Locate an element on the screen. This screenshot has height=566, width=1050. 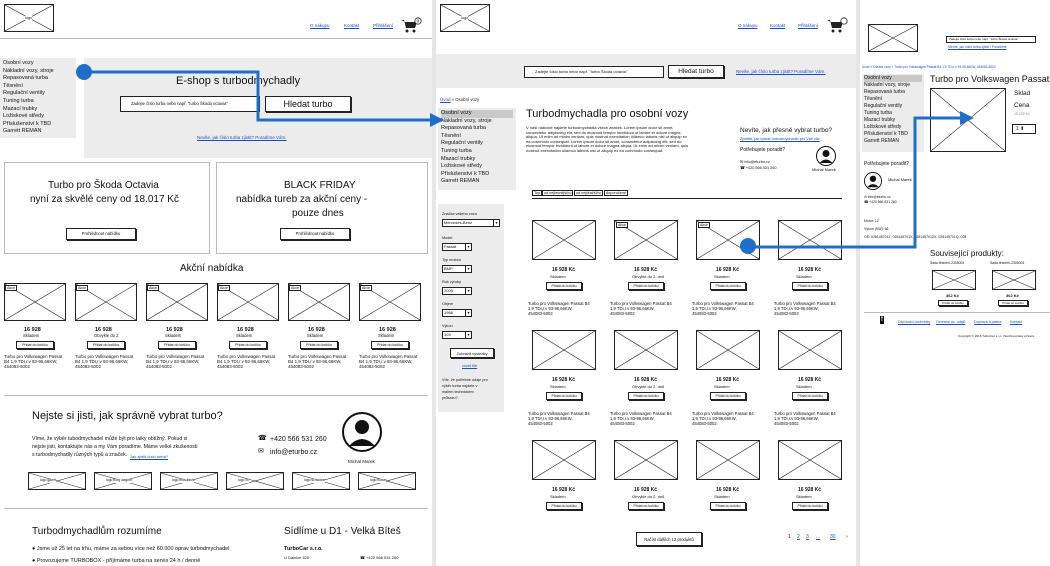
filter-select: Passat ▾ is located at coordinates (457, 247).